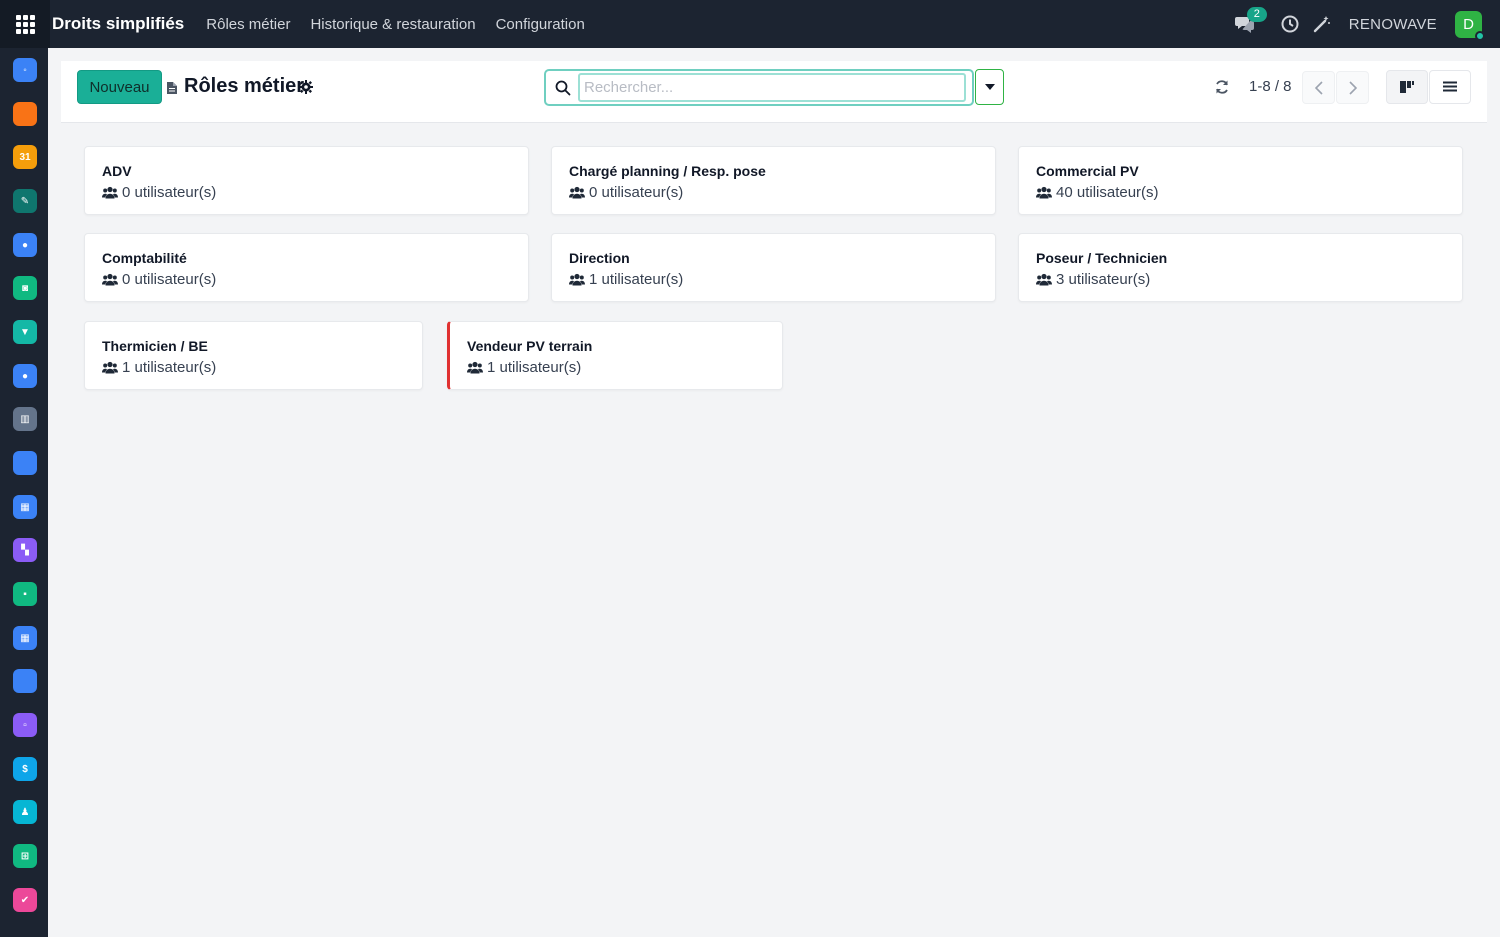 The image size is (1500, 937). I want to click on online-status-dot, so click(1480, 35).